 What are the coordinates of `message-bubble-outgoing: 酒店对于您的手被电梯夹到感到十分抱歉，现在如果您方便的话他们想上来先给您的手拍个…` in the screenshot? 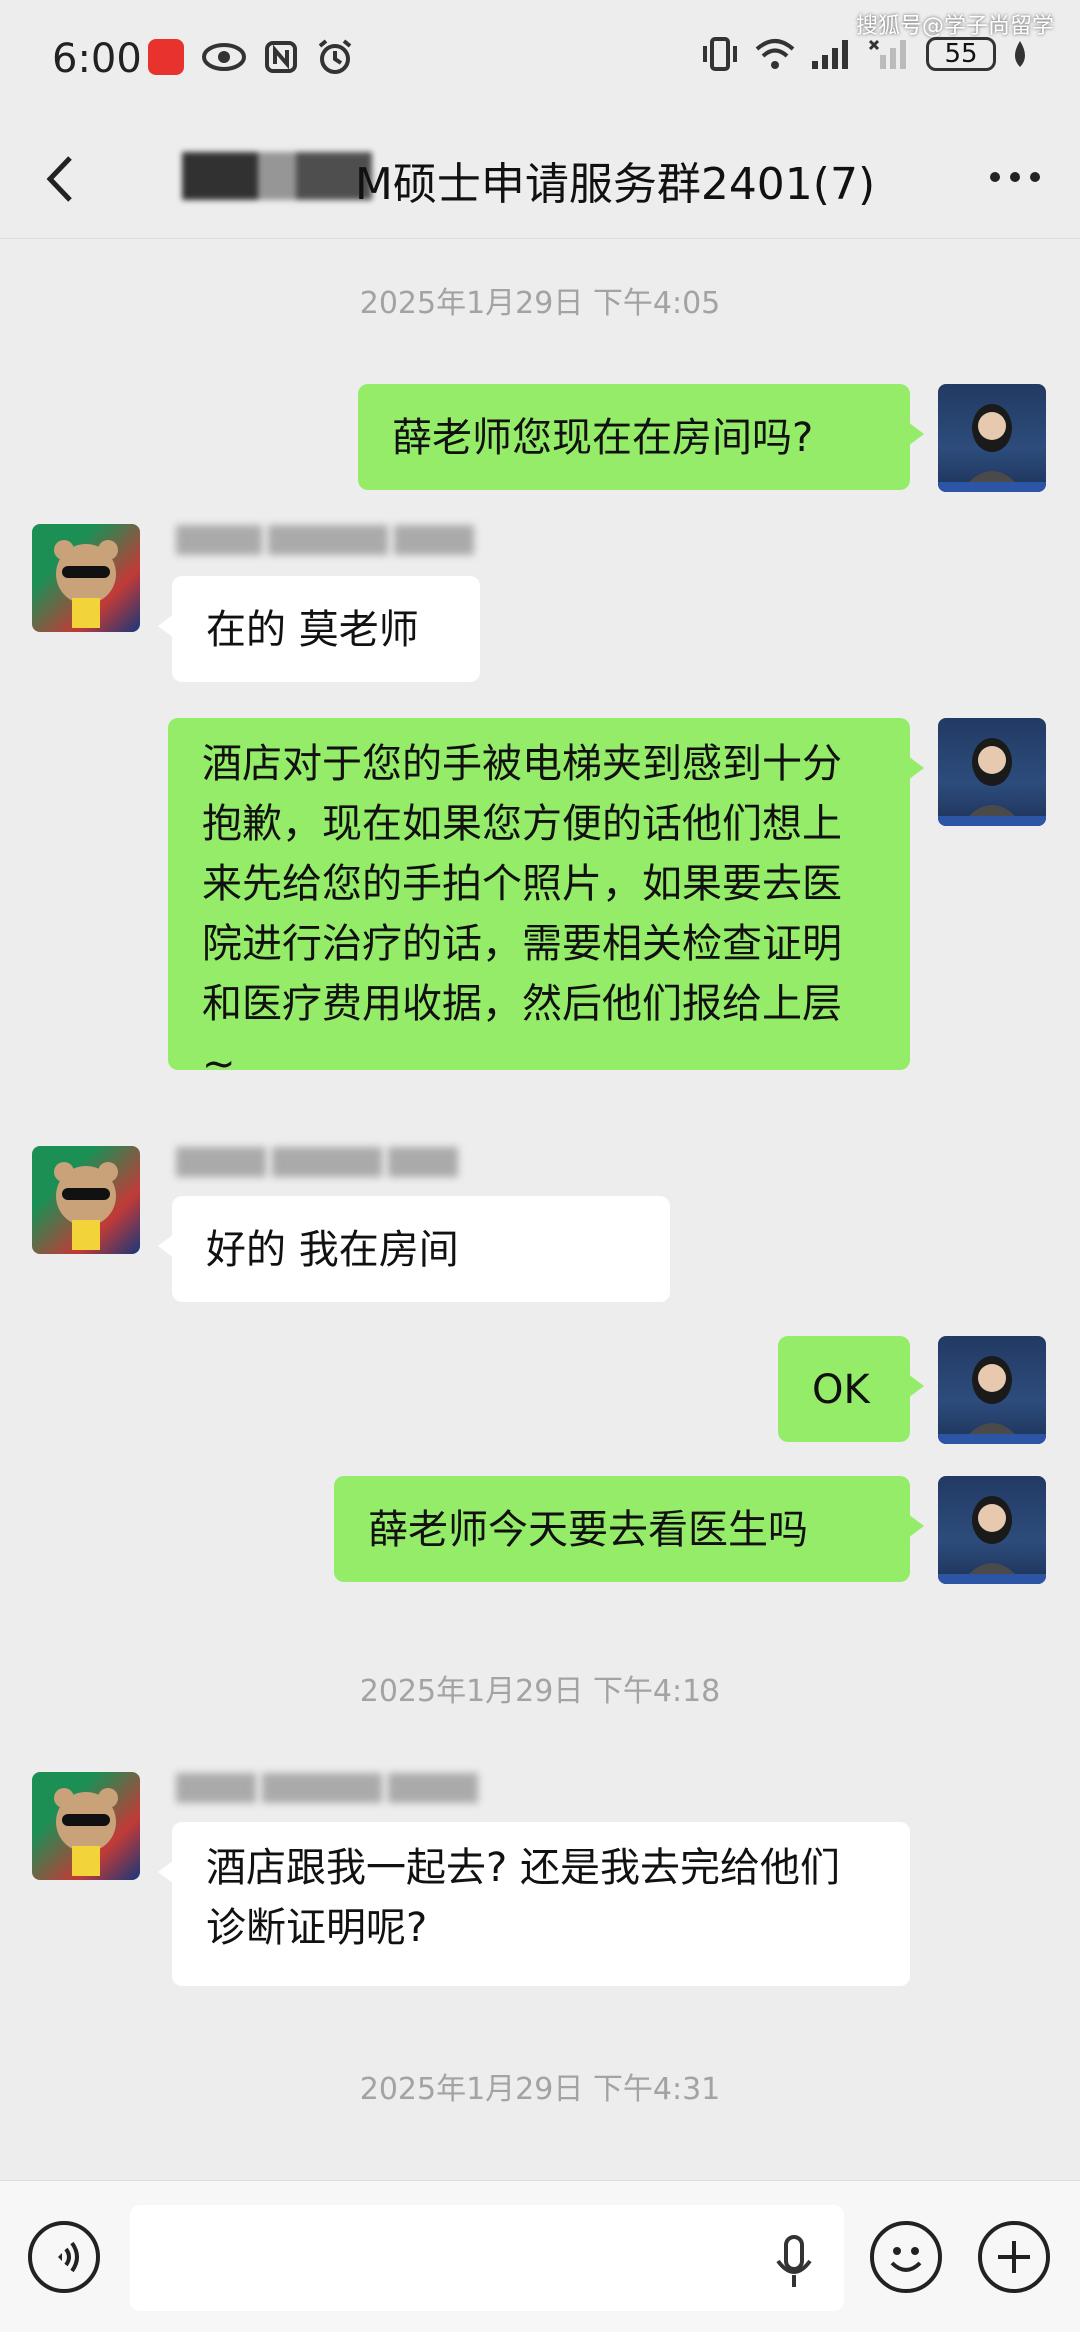 It's located at (546, 902).